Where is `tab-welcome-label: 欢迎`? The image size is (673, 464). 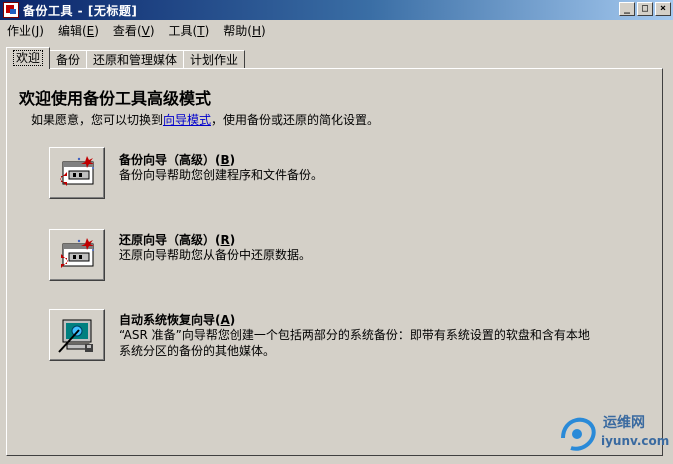 tab-welcome-label: 欢迎 is located at coordinates (28, 58).